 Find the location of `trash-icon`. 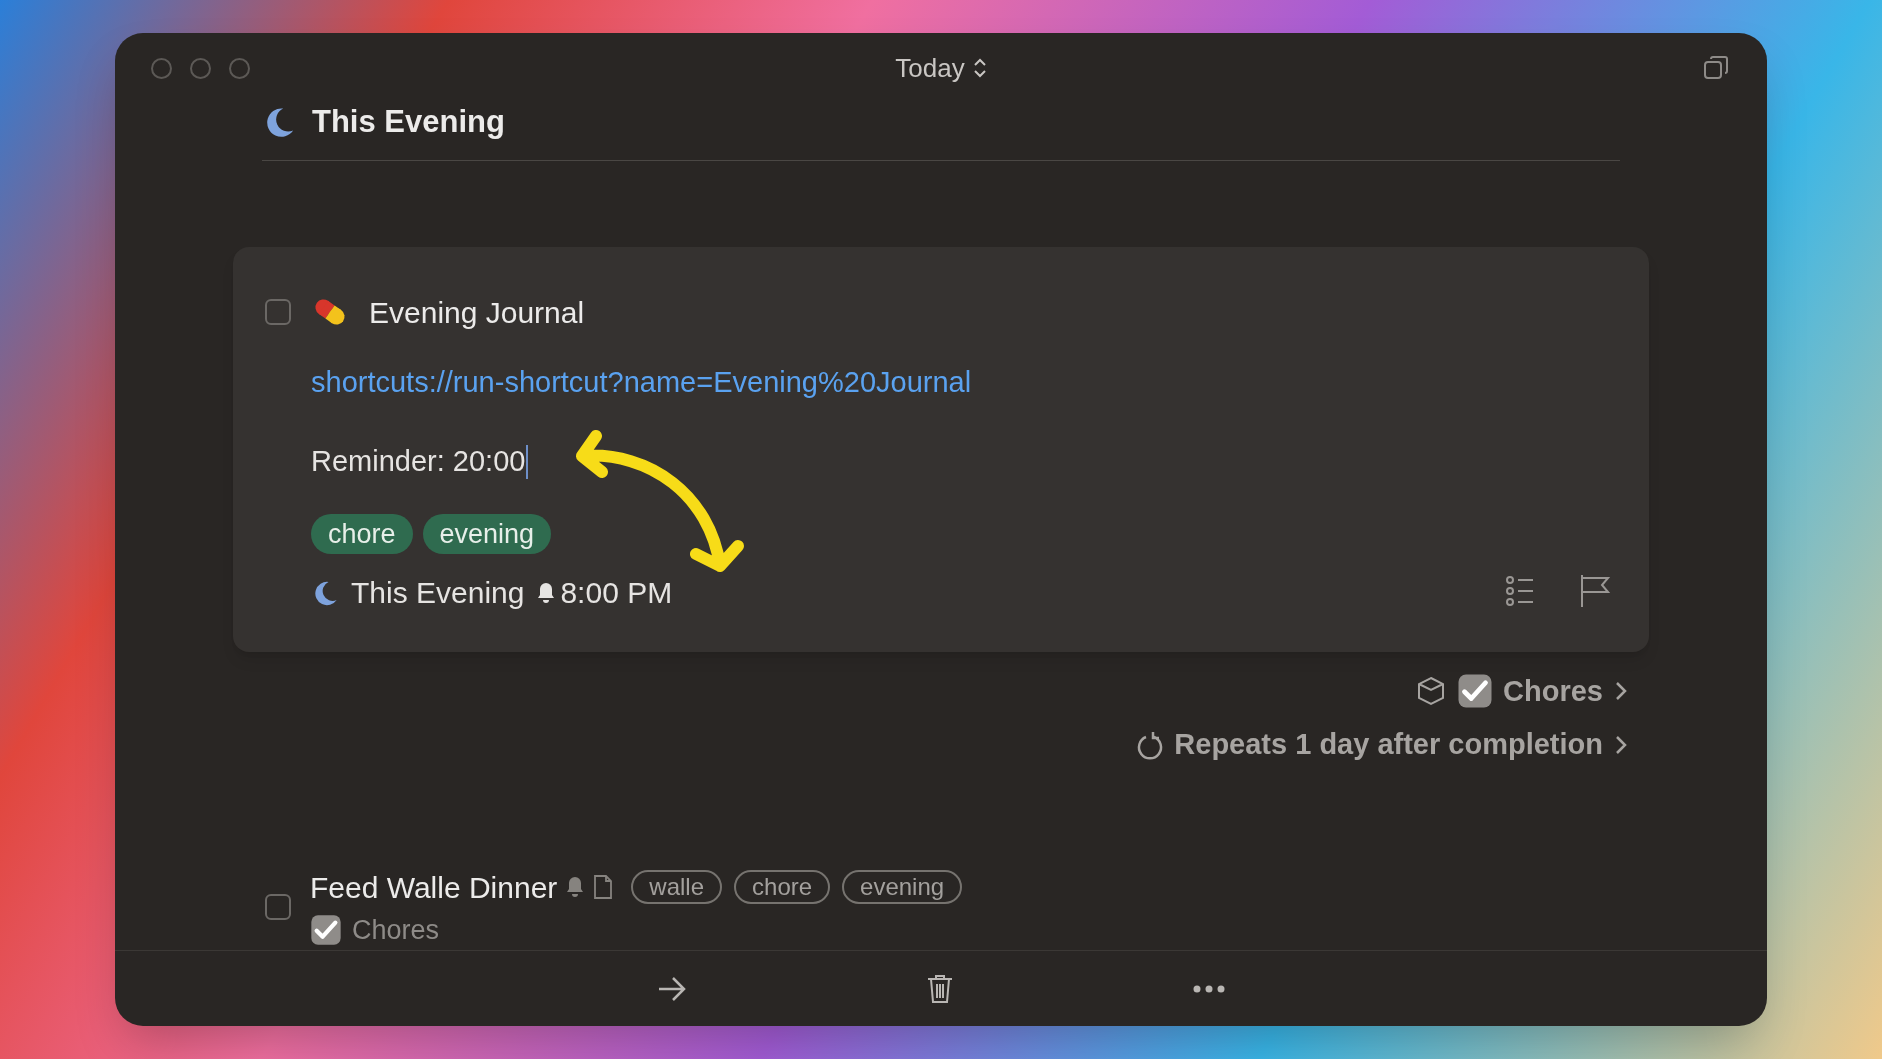

trash-icon is located at coordinates (940, 988).